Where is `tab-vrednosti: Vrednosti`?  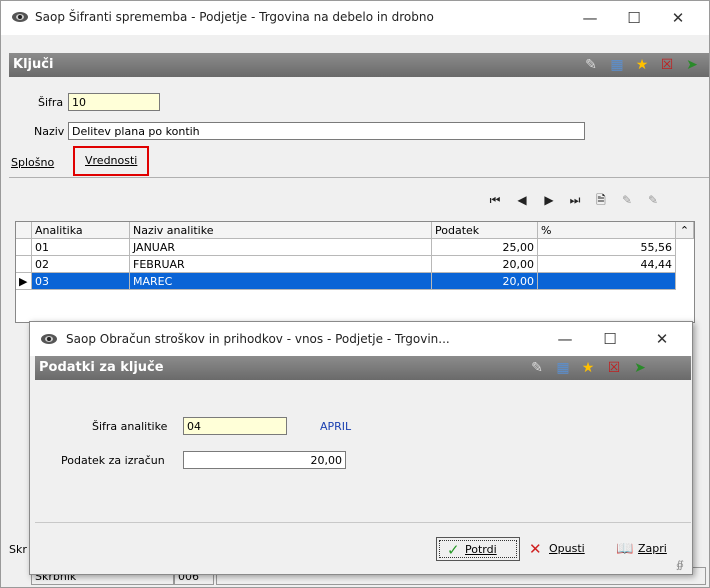
tab-vrednosti: Vrednosti is located at coordinates (111, 161).